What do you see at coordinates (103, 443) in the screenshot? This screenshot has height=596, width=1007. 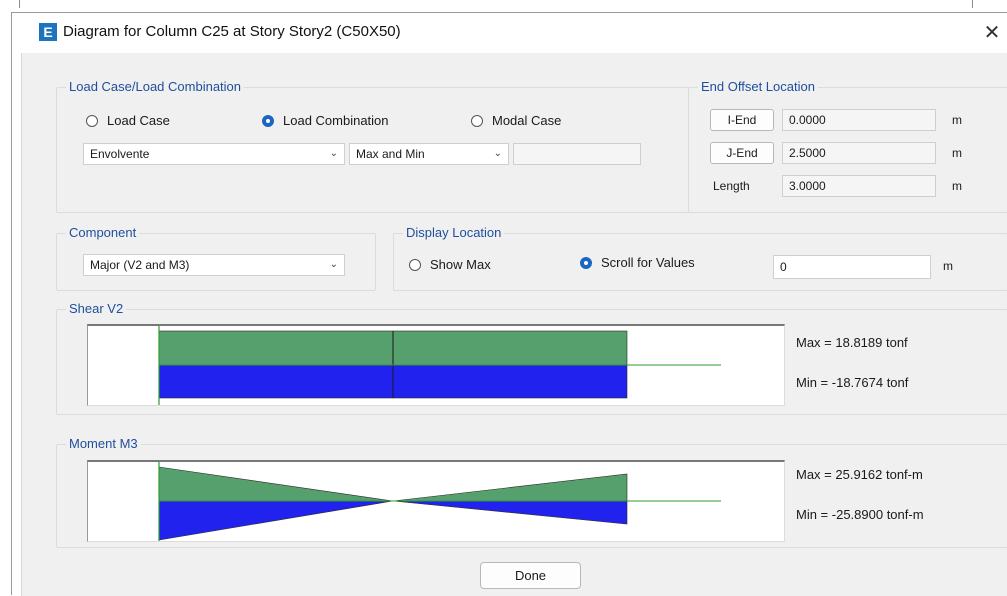 I see `moment-m3-group-label: Moment M3` at bounding box center [103, 443].